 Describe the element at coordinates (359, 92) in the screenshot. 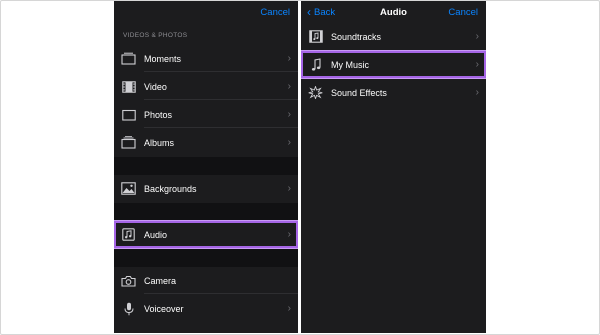

I see `menu-item-label: Sound Effects` at that location.